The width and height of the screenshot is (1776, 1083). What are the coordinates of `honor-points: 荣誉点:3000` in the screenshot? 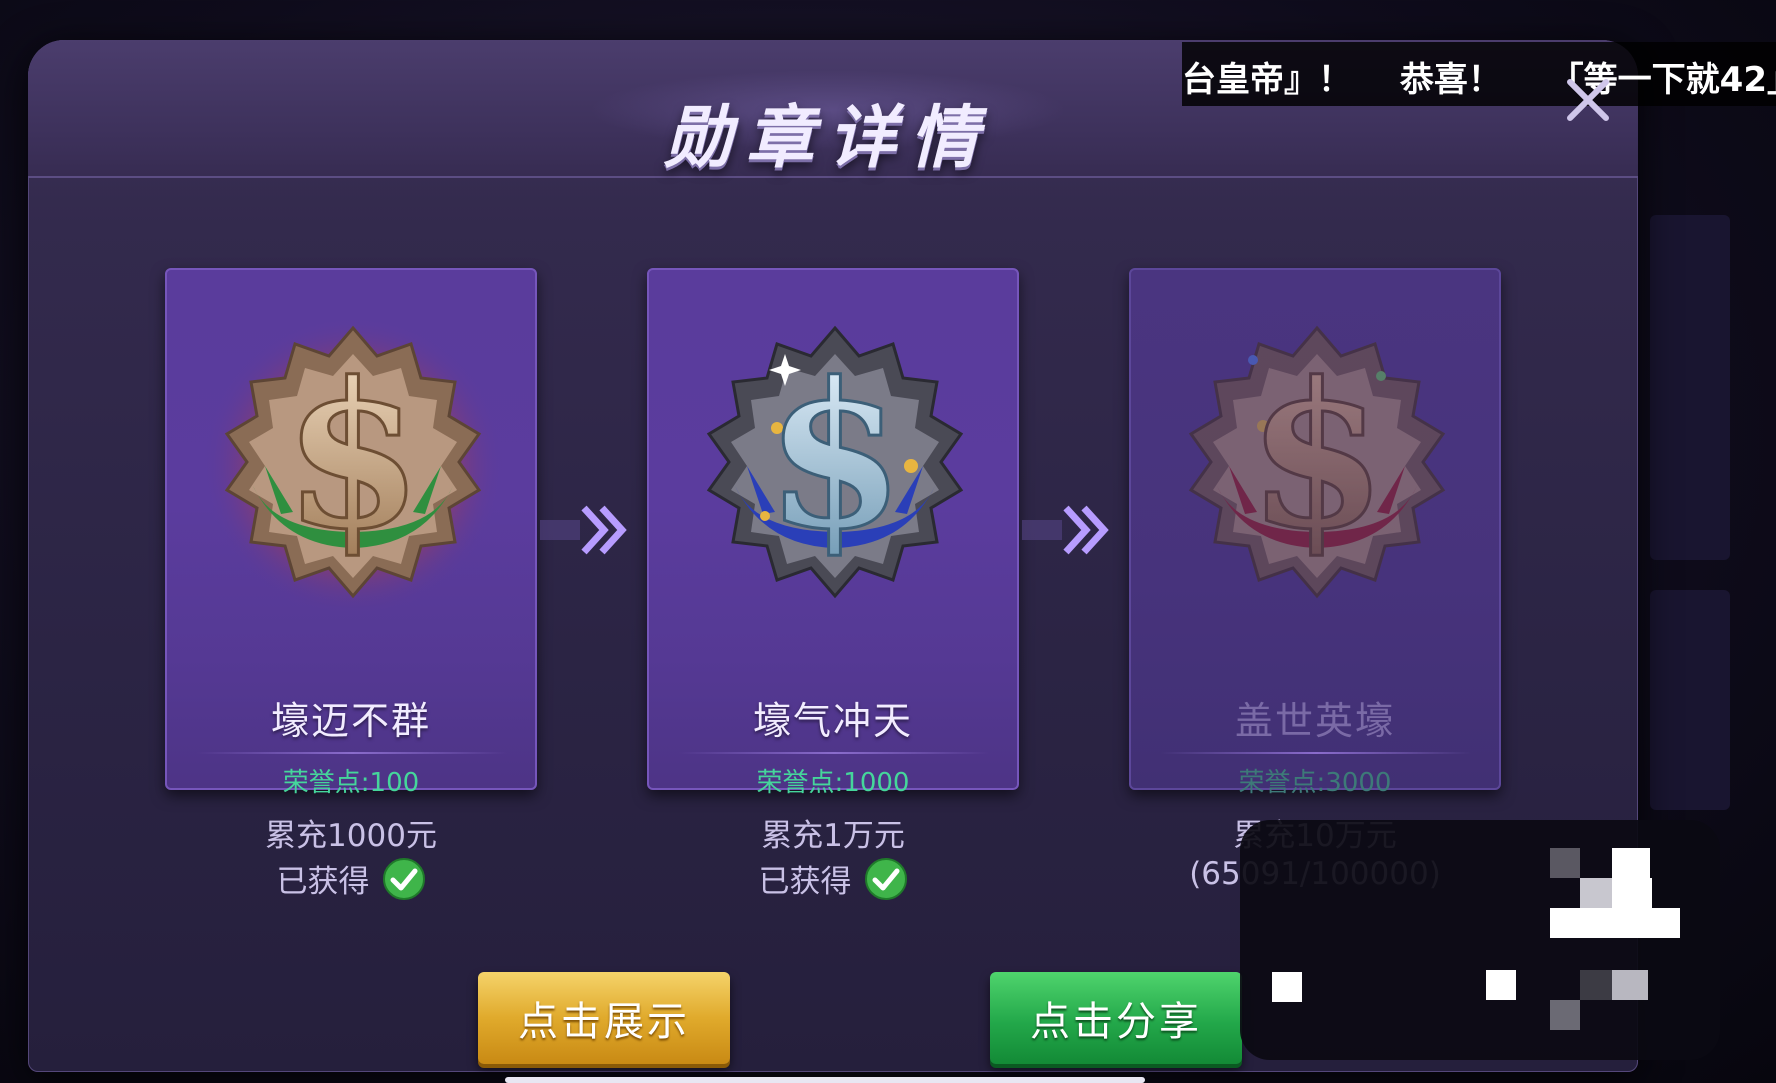 It's located at (1315, 783).